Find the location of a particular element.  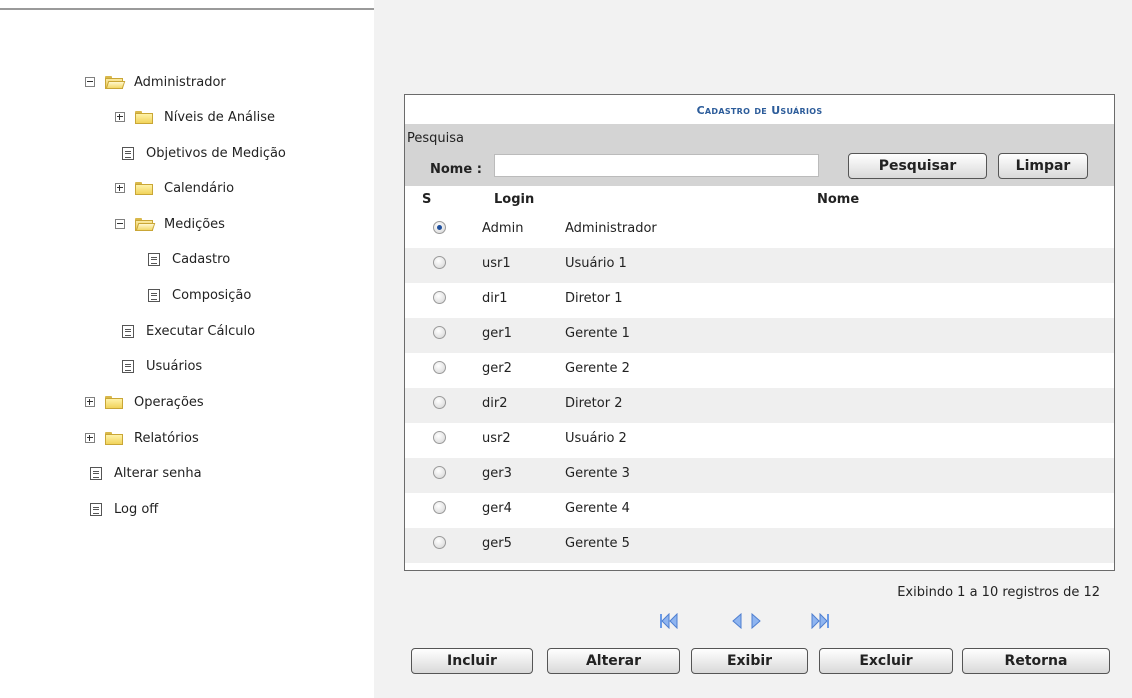

table-header: S Login Nome is located at coordinates (759, 199).